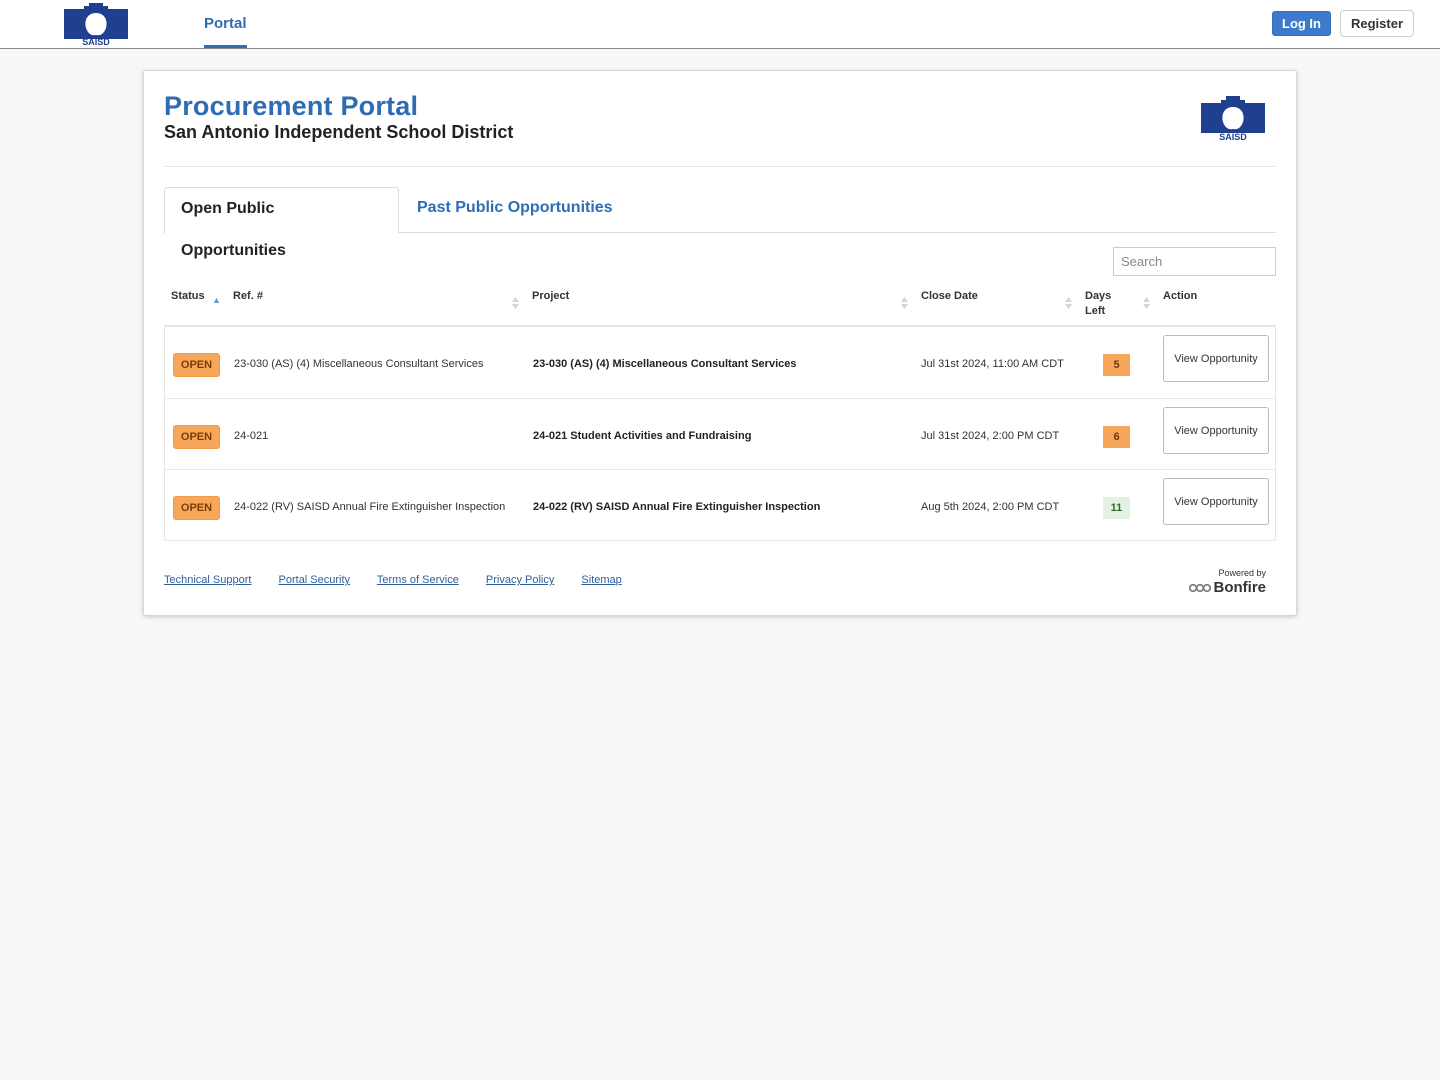 Image resolution: width=1440 pixels, height=1080 pixels. What do you see at coordinates (1194, 261) in the screenshot?
I see `search-input` at bounding box center [1194, 261].